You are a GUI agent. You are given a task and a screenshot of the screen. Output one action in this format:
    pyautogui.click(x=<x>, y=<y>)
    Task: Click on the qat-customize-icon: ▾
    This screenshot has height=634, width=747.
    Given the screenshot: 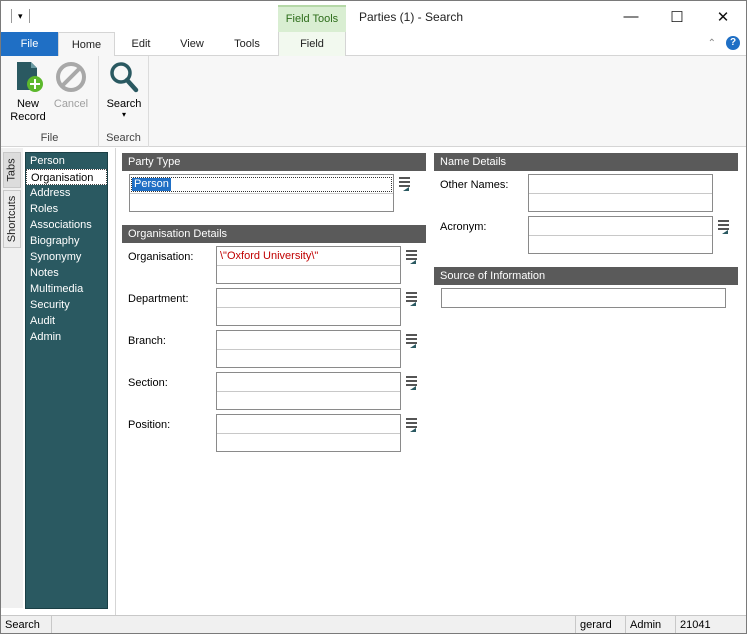 What is the action you would take?
    pyautogui.click(x=20, y=16)
    